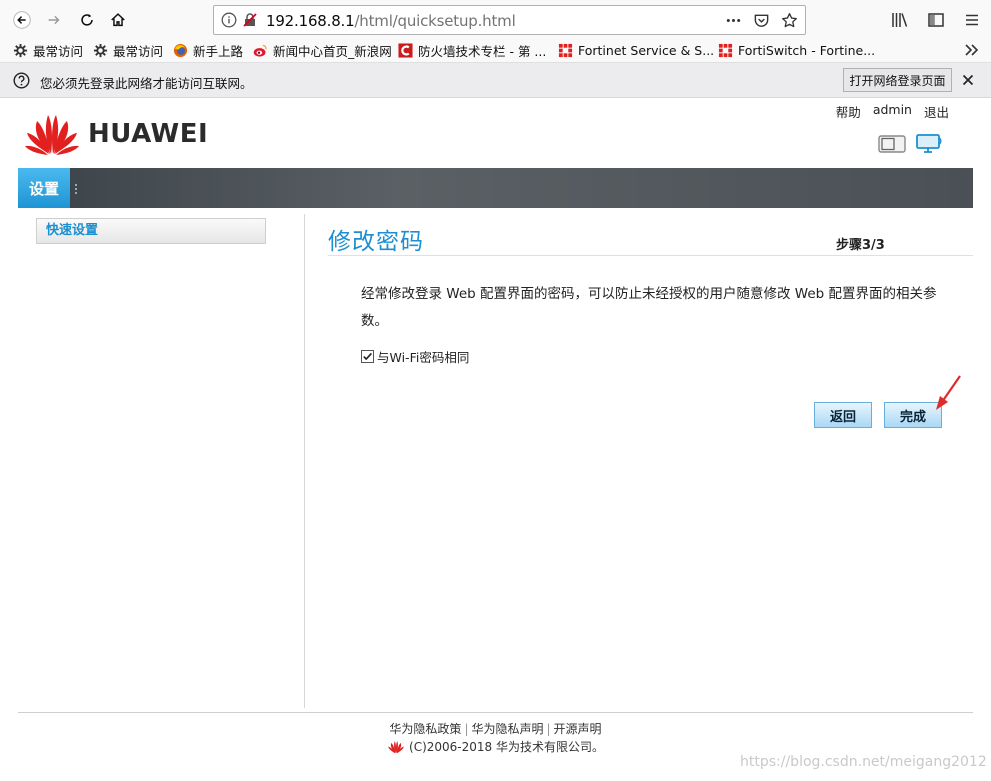  I want to click on sidebar-button, so click(936, 20).